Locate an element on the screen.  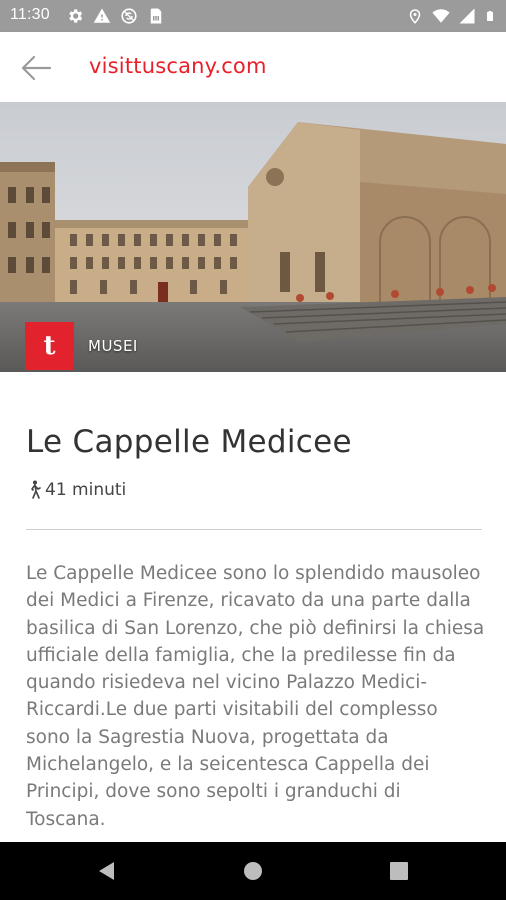
app-bar: visittuscany.com is located at coordinates (253, 67).